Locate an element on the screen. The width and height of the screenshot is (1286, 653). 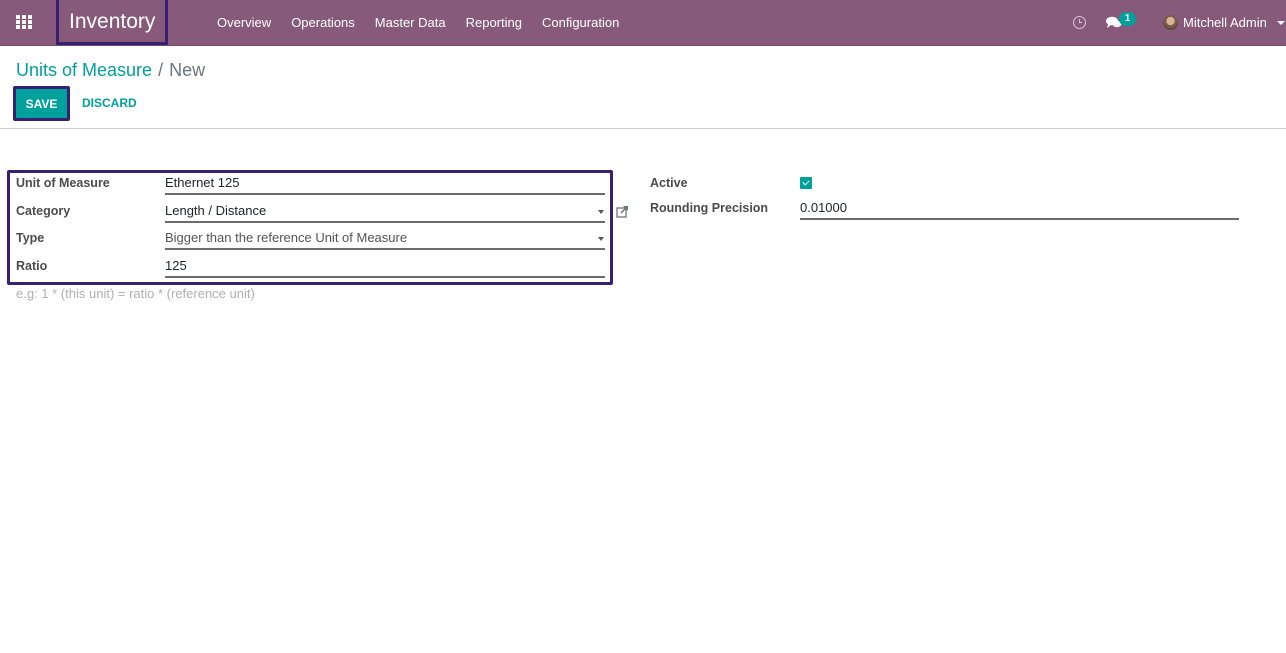
discard-button: DISCARD is located at coordinates (109, 103).